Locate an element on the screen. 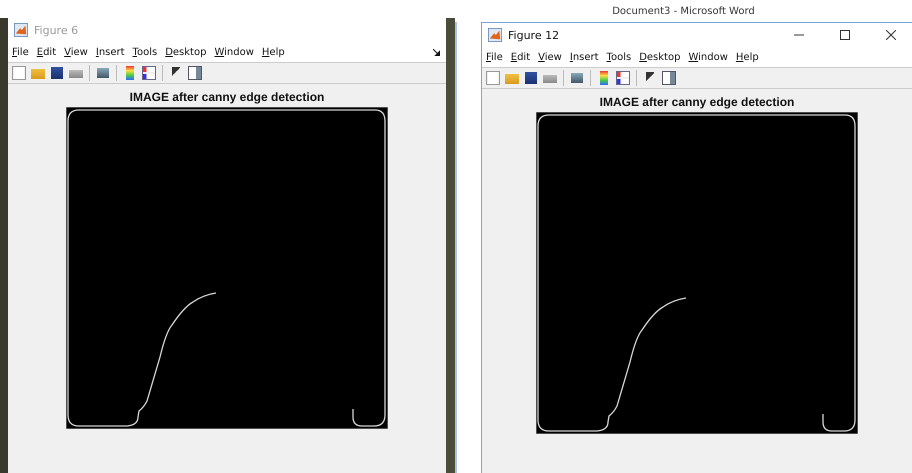 This screenshot has height=473, width=912. maximize-icon is located at coordinates (845, 35).